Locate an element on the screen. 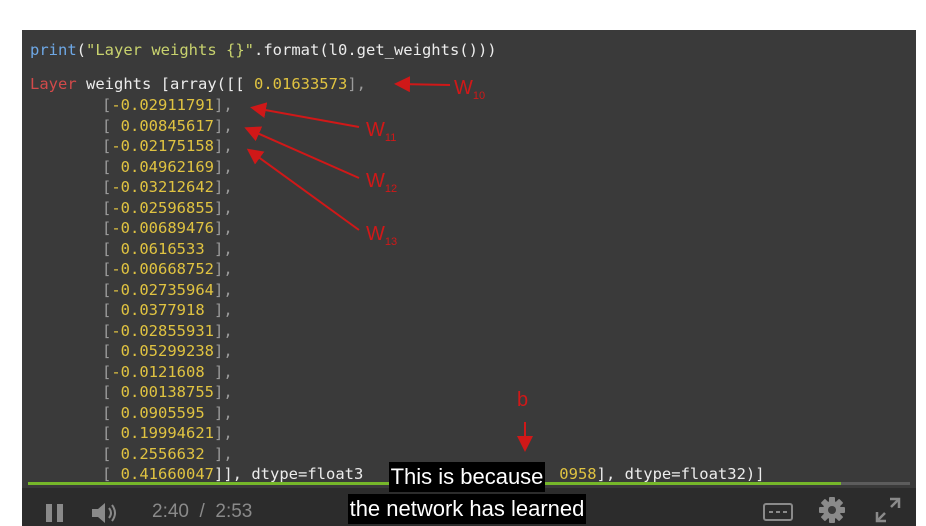  w13-label: W13 is located at coordinates (381, 235).